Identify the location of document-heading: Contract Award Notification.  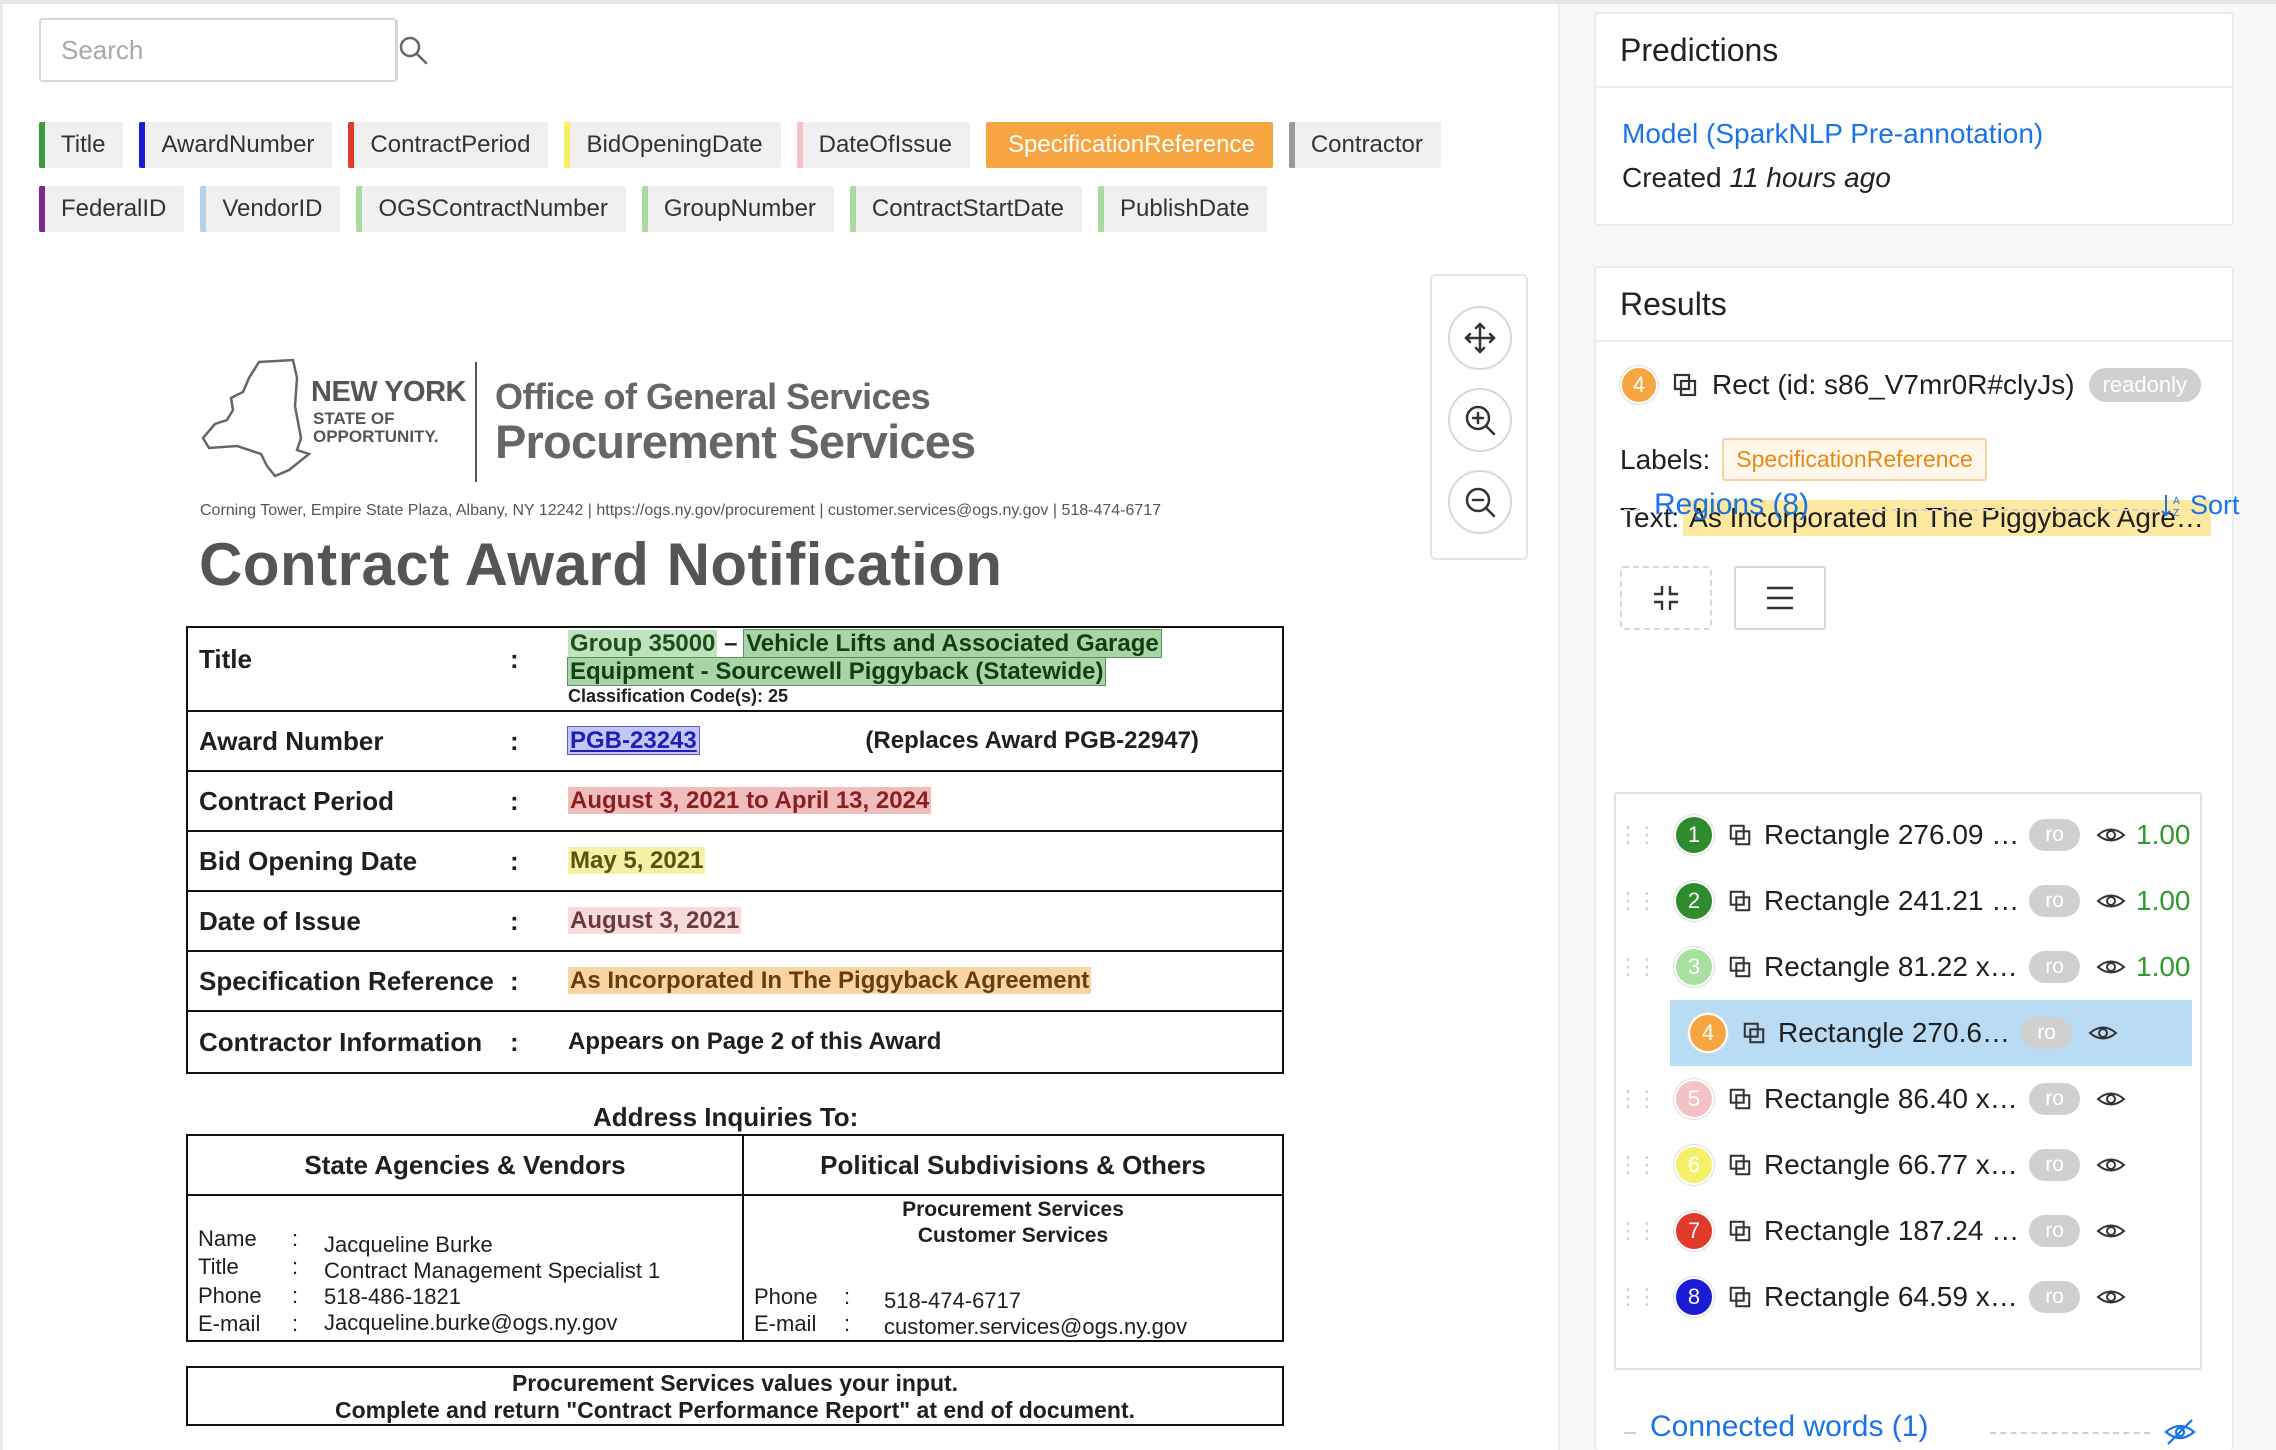
(601, 564).